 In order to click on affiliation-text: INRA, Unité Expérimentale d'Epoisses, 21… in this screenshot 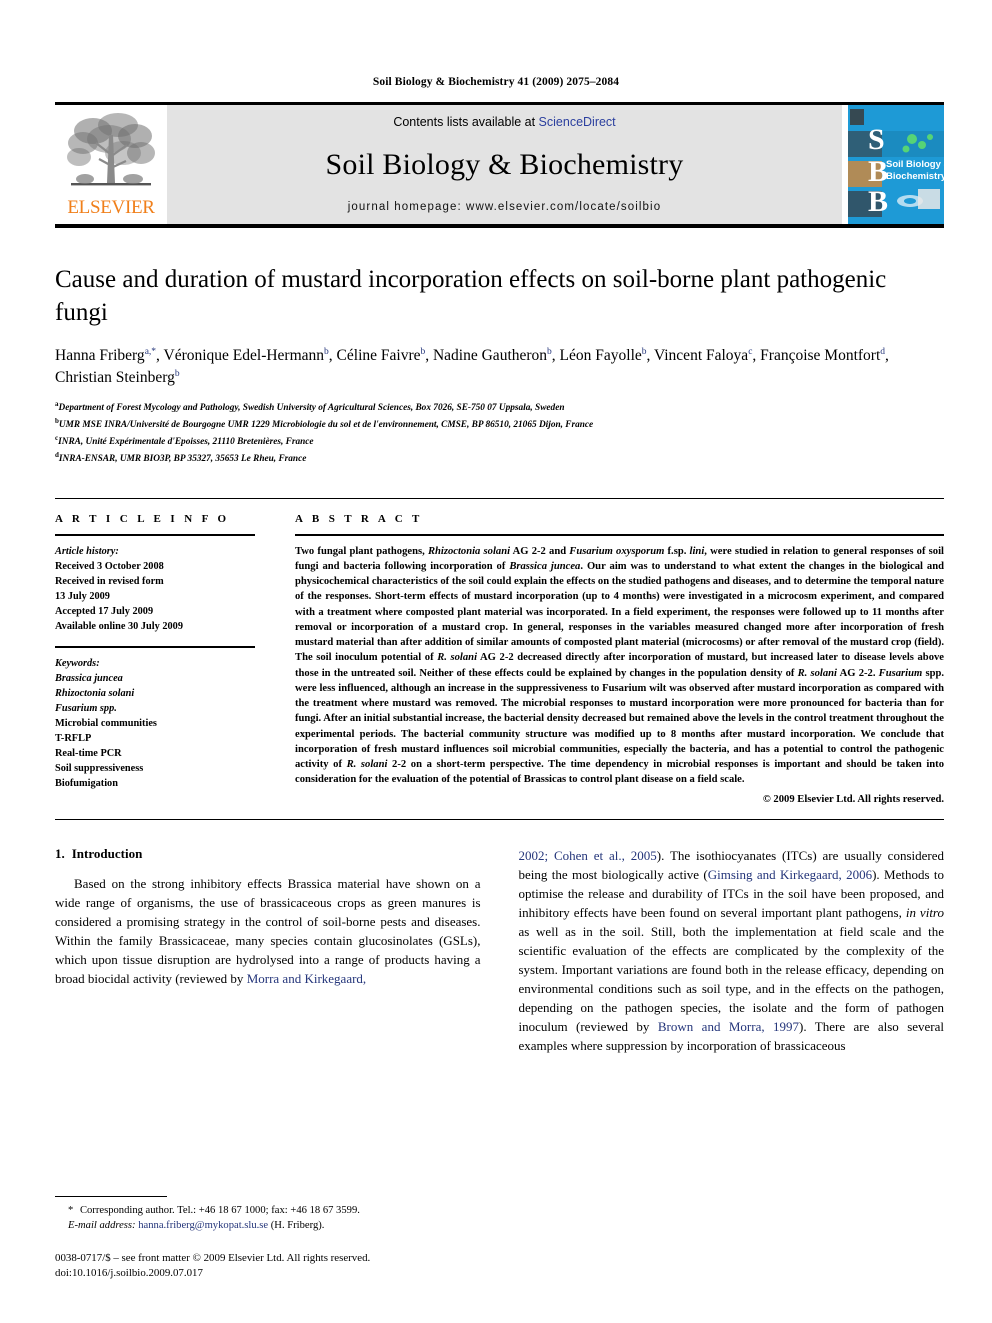, I will do `click(186, 442)`.